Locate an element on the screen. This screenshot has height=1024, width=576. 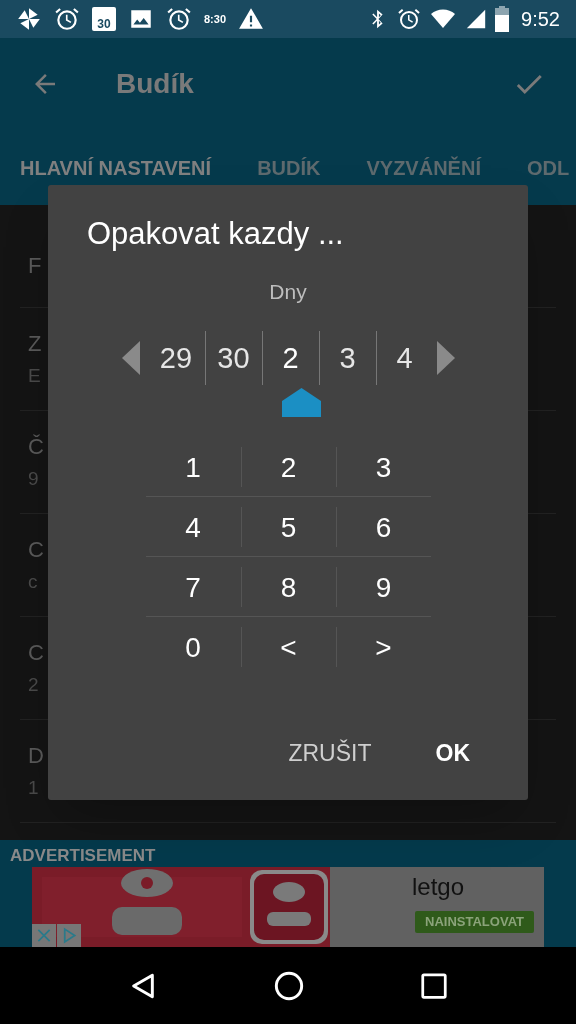
ad-label: ADVERTISEMENT is located at coordinates (82, 856).